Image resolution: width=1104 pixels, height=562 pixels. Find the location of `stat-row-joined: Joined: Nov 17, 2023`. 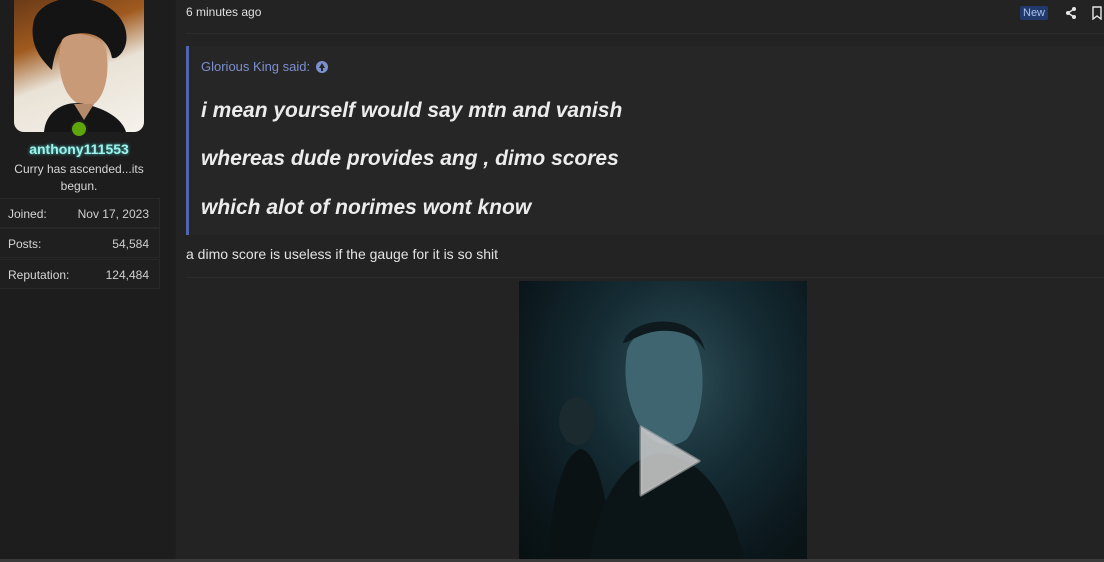

stat-row-joined: Joined: Nov 17, 2023 is located at coordinates (80, 213).